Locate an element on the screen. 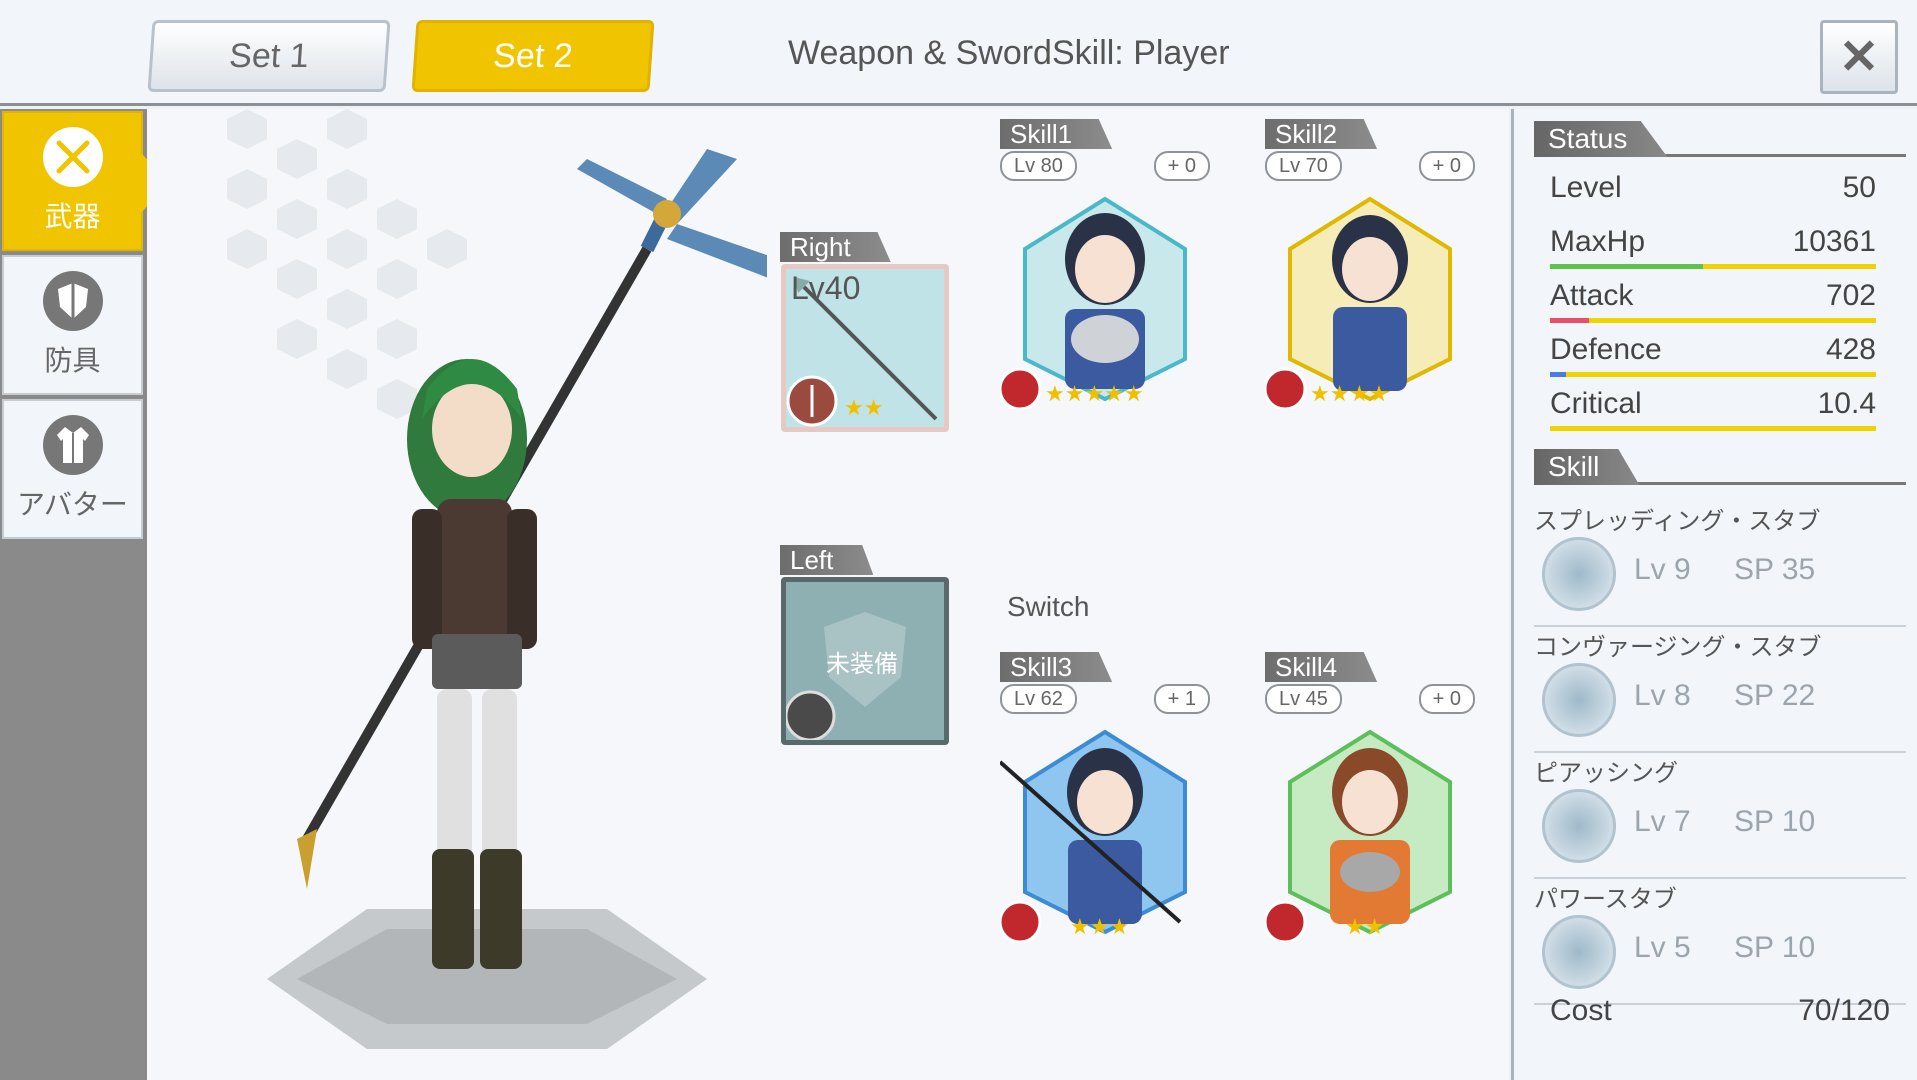  sidebar-item-label: 武器 is located at coordinates (72, 216).